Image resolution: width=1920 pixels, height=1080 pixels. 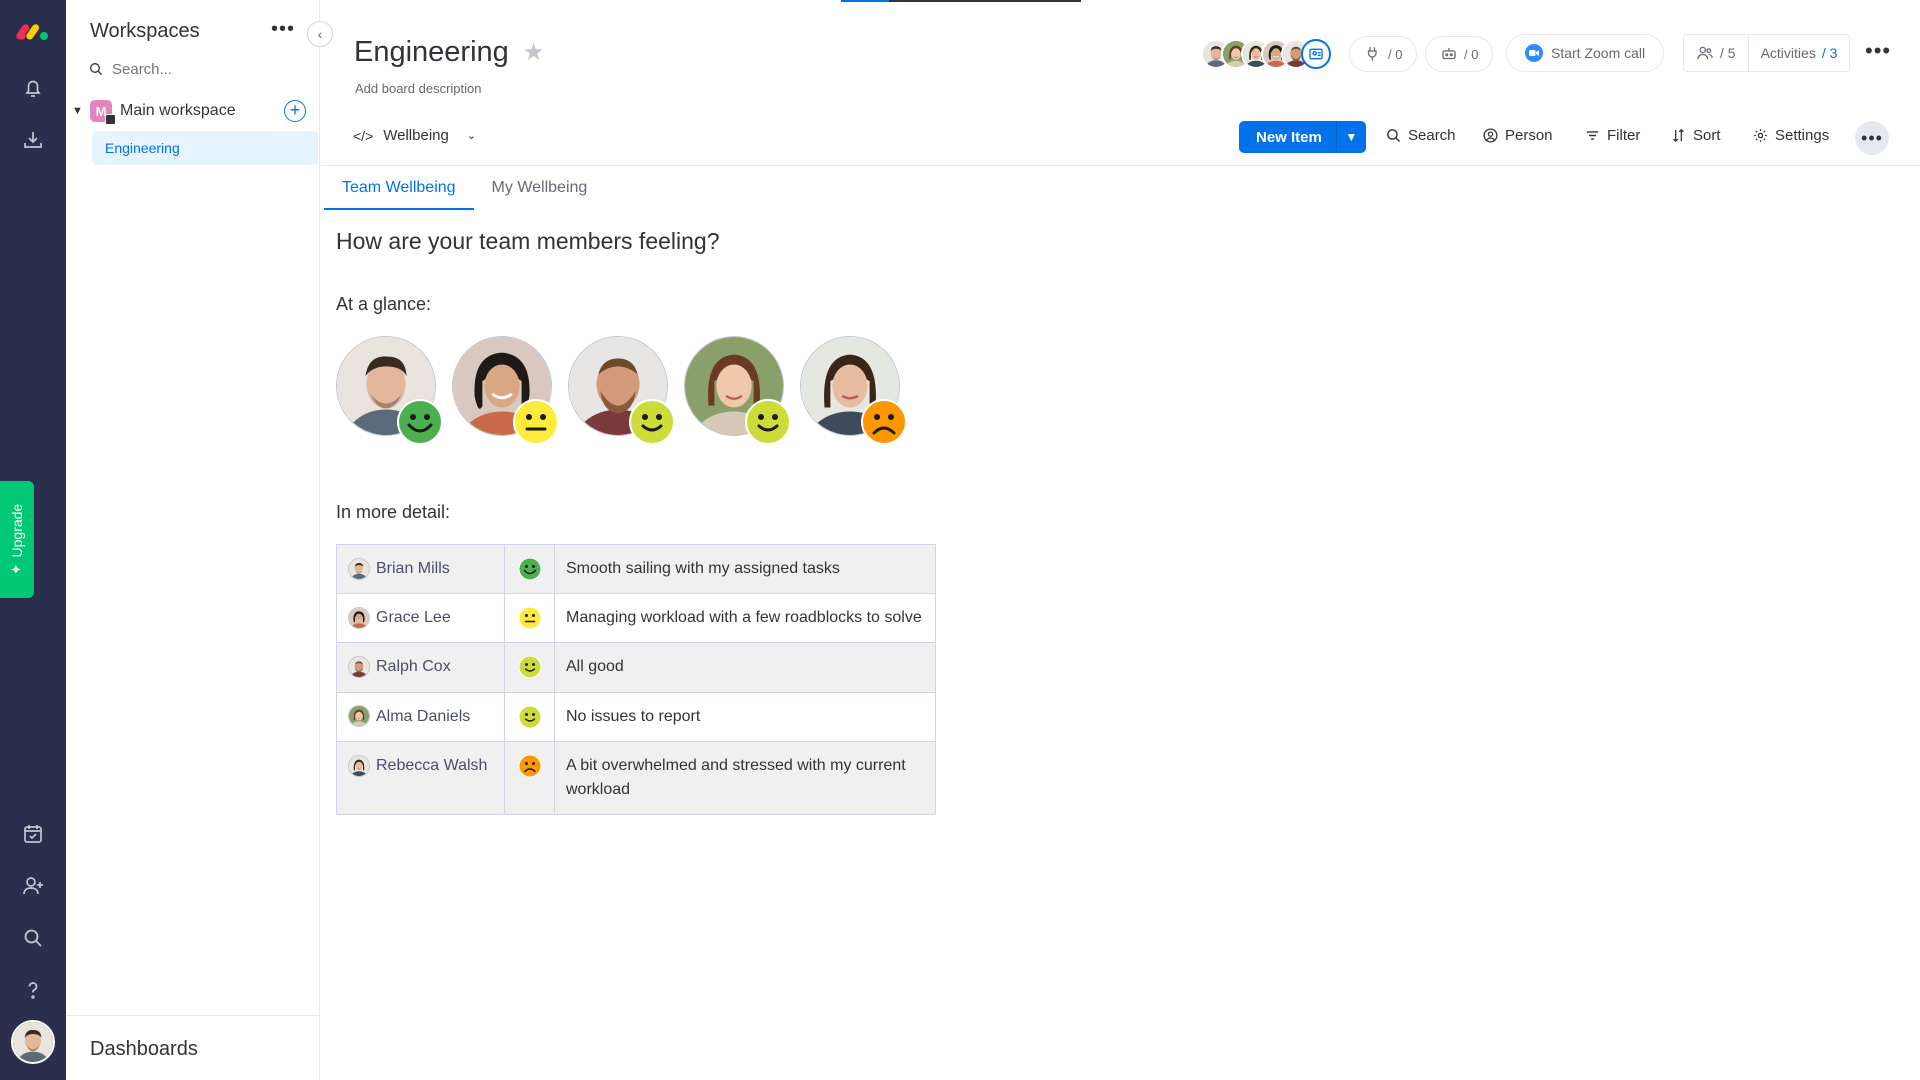 What do you see at coordinates (536, 422) in the screenshot?
I see `neutral-face-icon` at bounding box center [536, 422].